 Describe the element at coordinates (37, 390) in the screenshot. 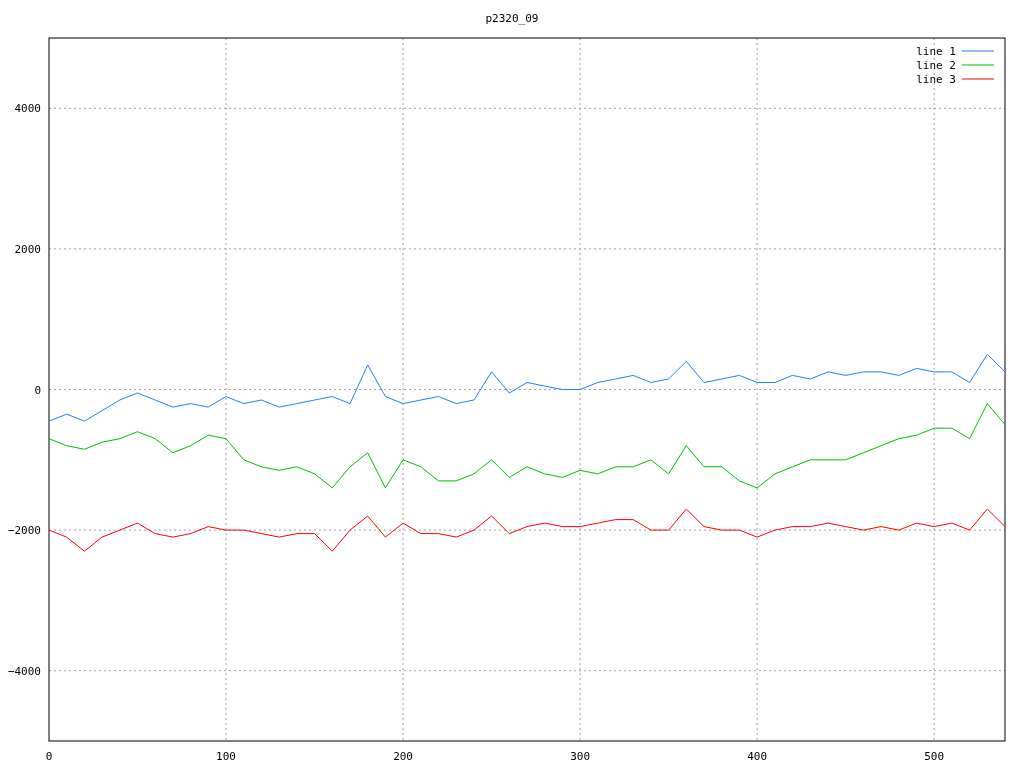

I see `y-tick-label: 0` at that location.